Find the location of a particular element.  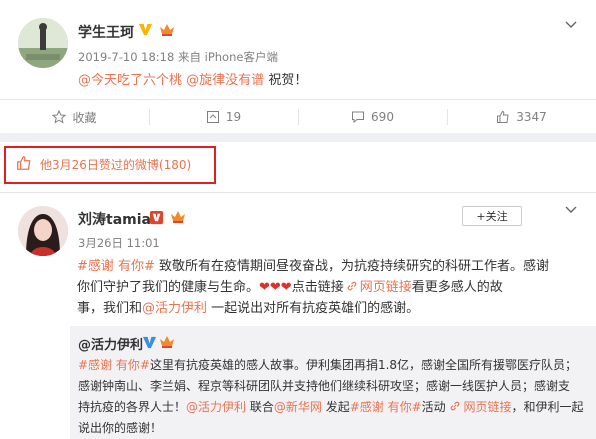

retweet-segment: ，和伊利一起 is located at coordinates (547, 407).